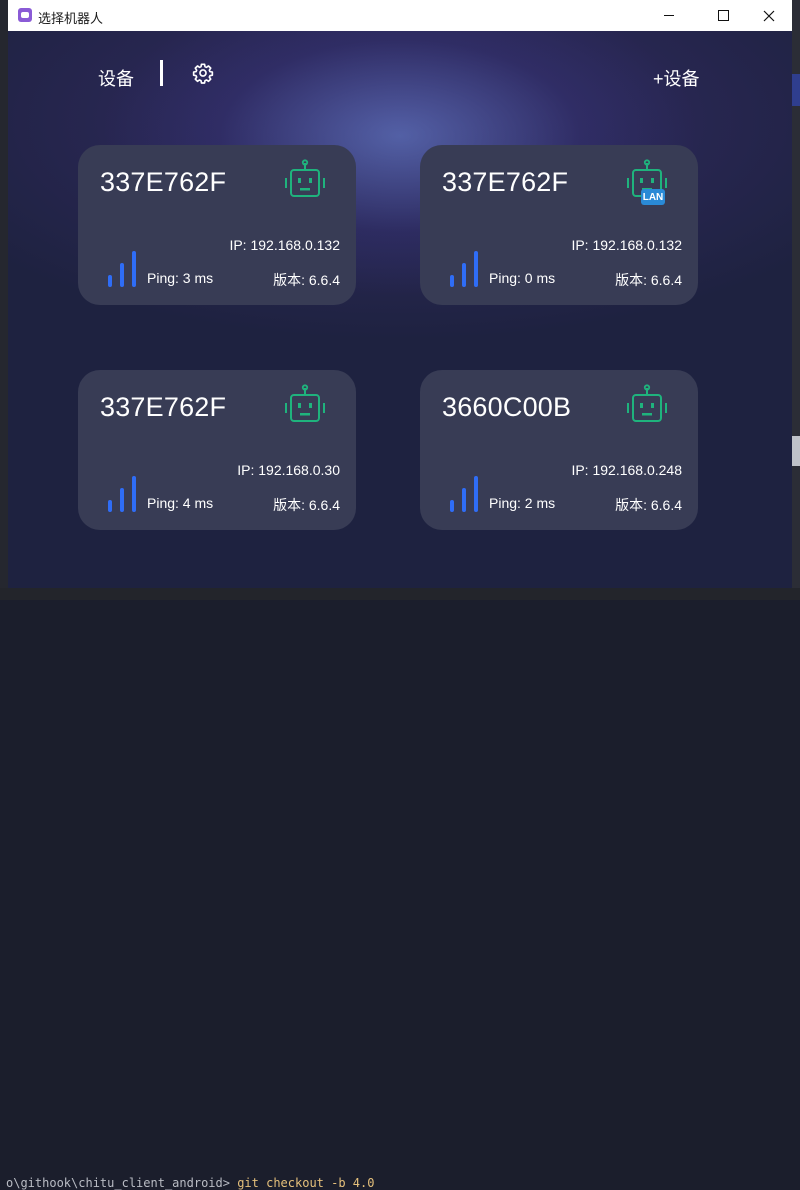  What do you see at coordinates (676, 78) in the screenshot?
I see `add-device-button: +设备` at bounding box center [676, 78].